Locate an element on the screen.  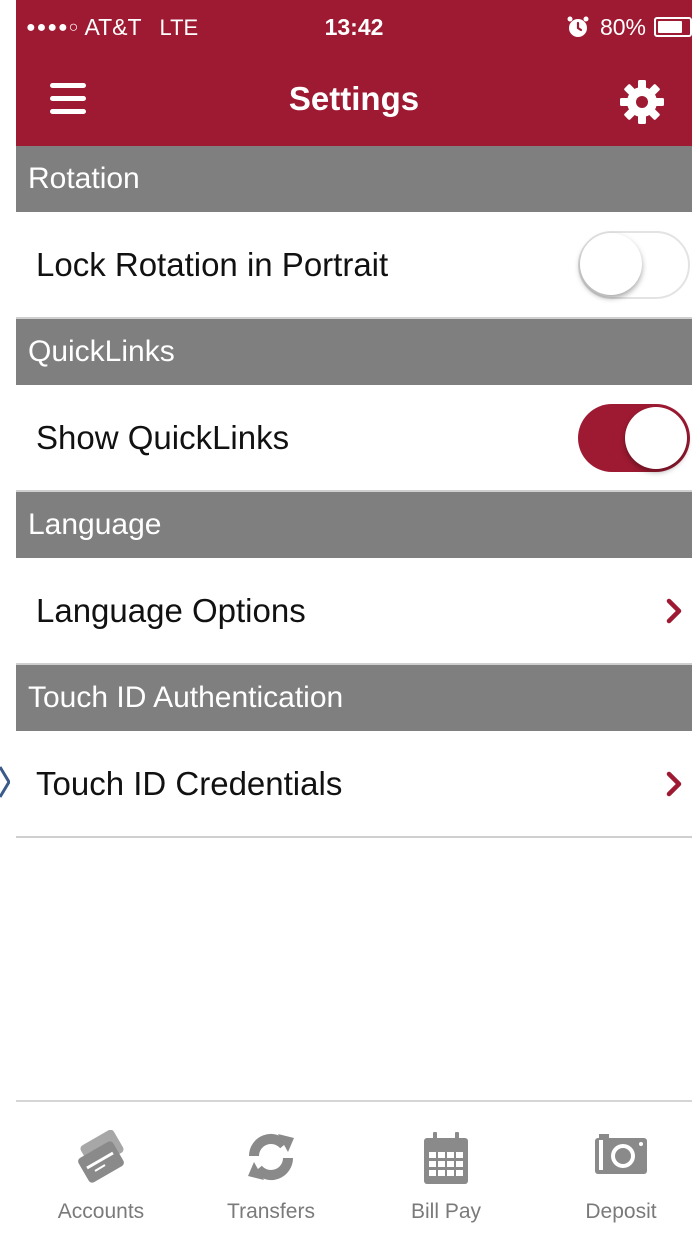
status-bar: ●●●●○ AT&T LTE 13:42 80% is located at coordinates (354, 28).